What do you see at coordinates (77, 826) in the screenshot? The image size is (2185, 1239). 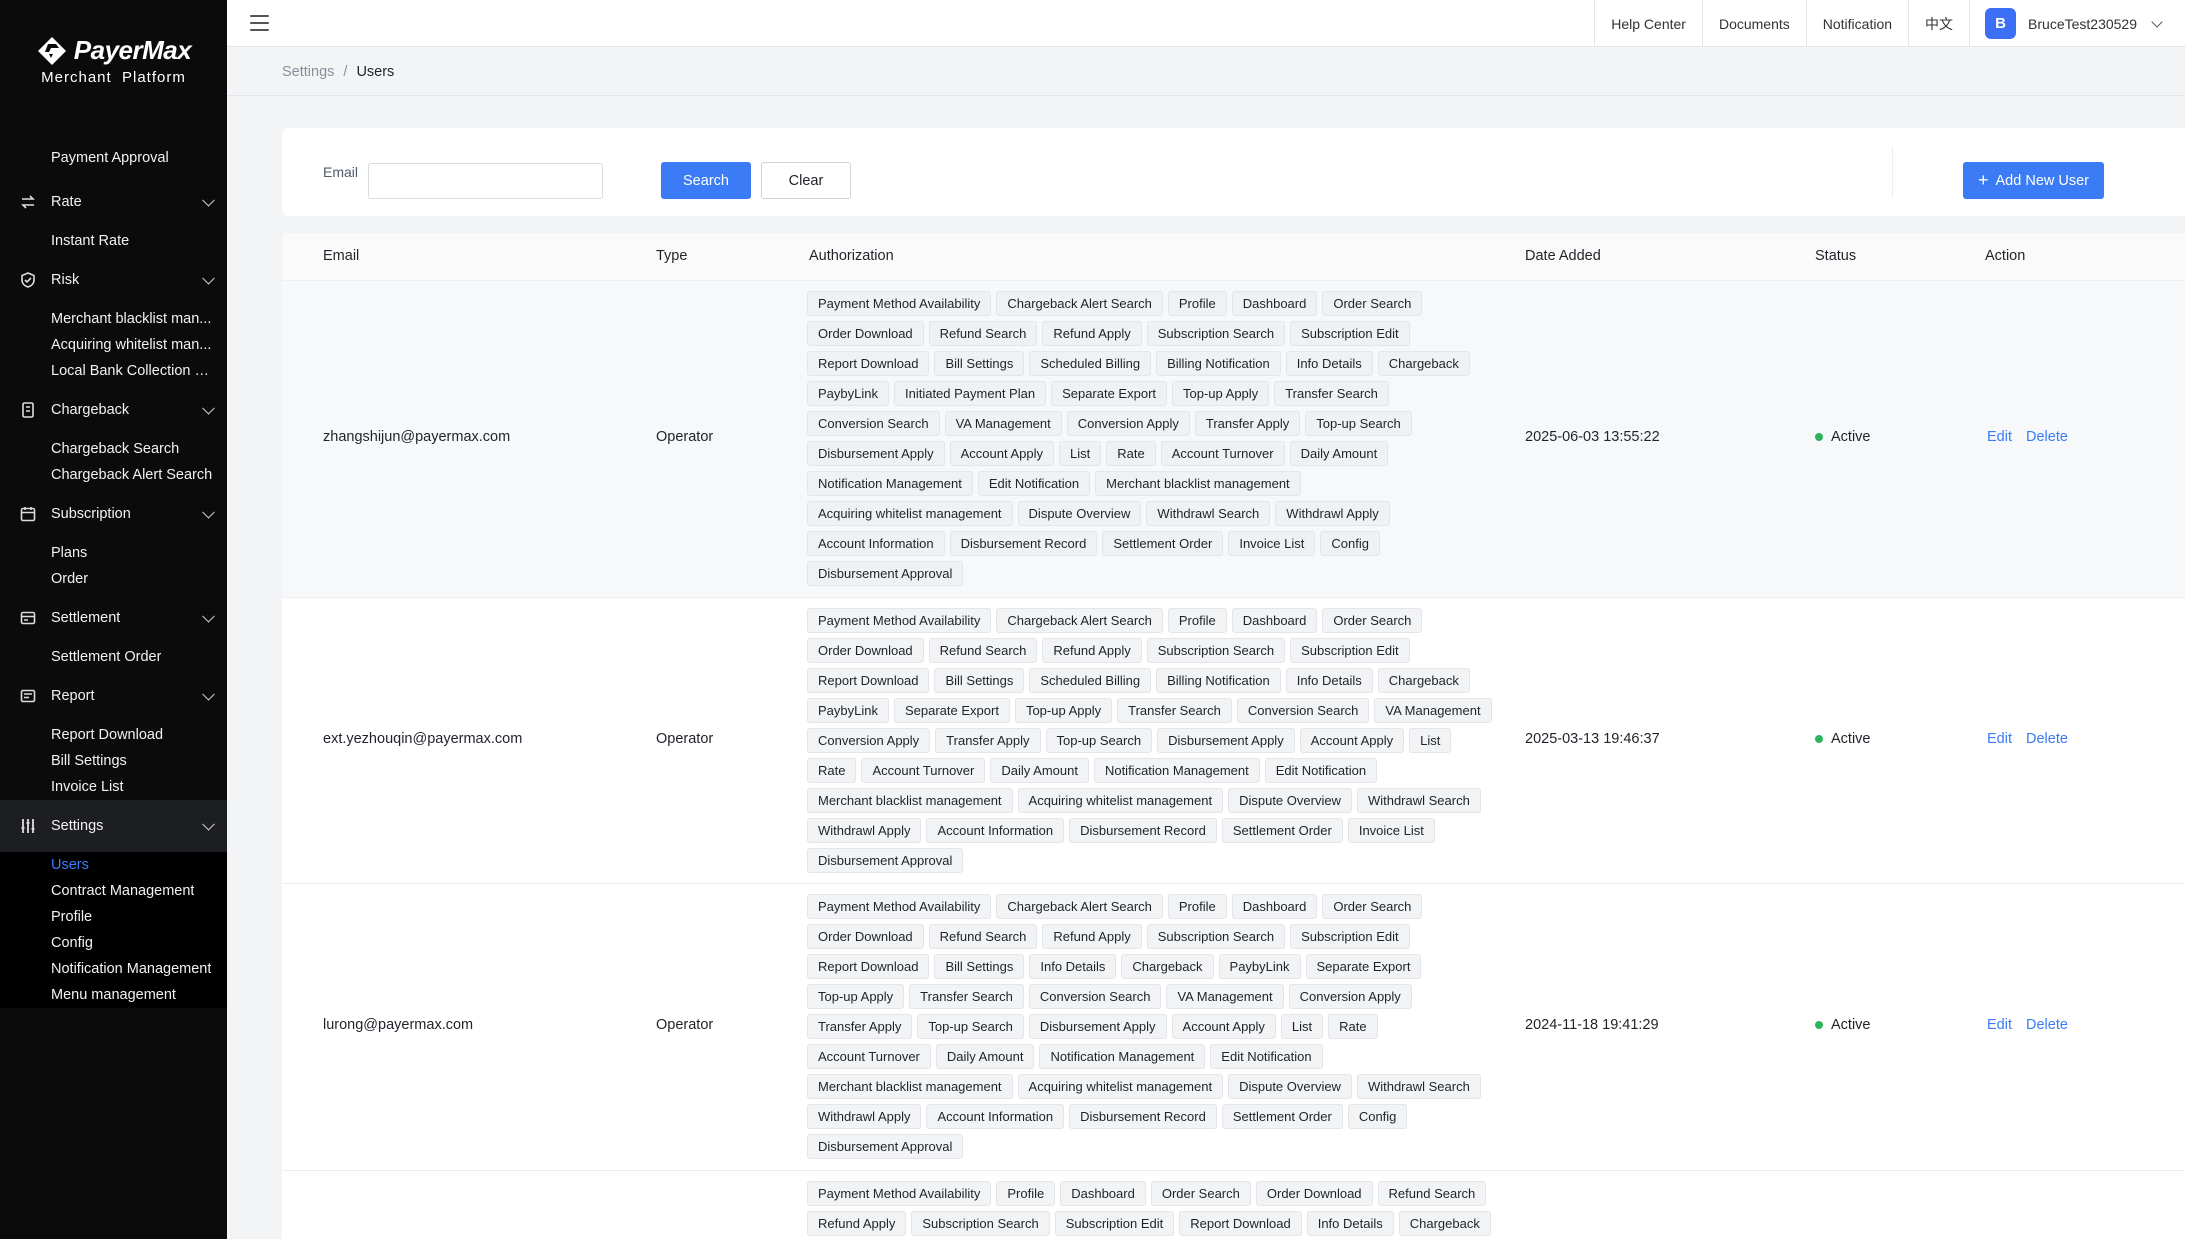 I see `sidebar-group-label: Settings` at bounding box center [77, 826].